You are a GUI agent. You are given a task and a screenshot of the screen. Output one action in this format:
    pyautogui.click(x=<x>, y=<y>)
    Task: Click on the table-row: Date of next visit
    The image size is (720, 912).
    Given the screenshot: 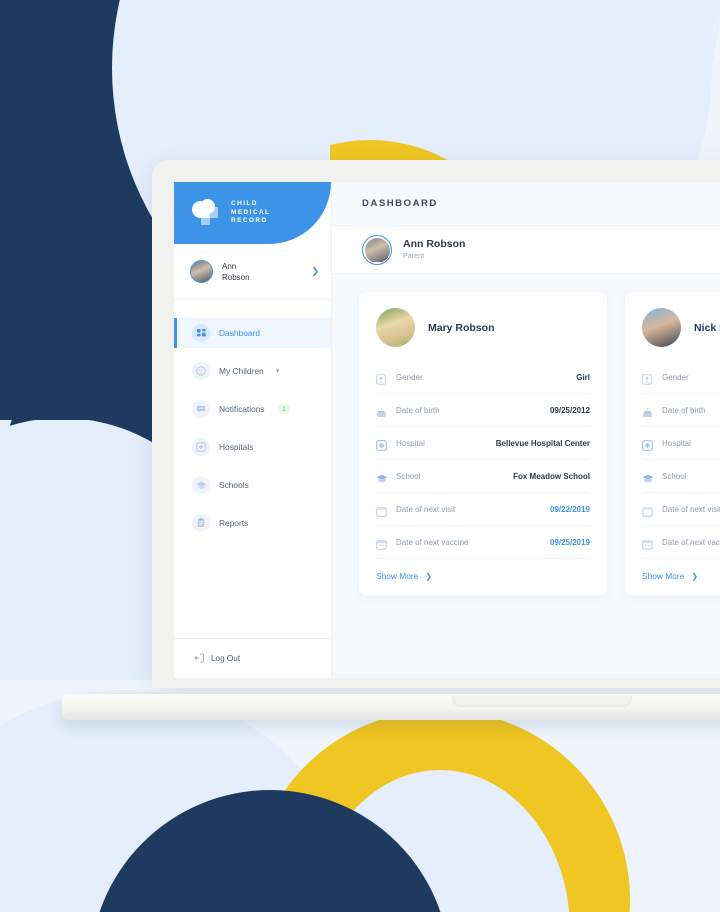 What is the action you would take?
    pyautogui.click(x=681, y=509)
    